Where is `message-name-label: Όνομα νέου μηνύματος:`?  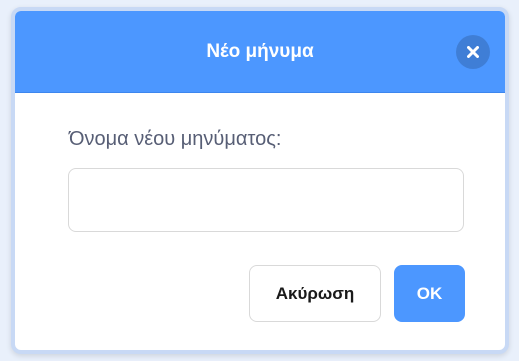
message-name-label: Όνομα νέου μηνύματος: is located at coordinates (175, 139).